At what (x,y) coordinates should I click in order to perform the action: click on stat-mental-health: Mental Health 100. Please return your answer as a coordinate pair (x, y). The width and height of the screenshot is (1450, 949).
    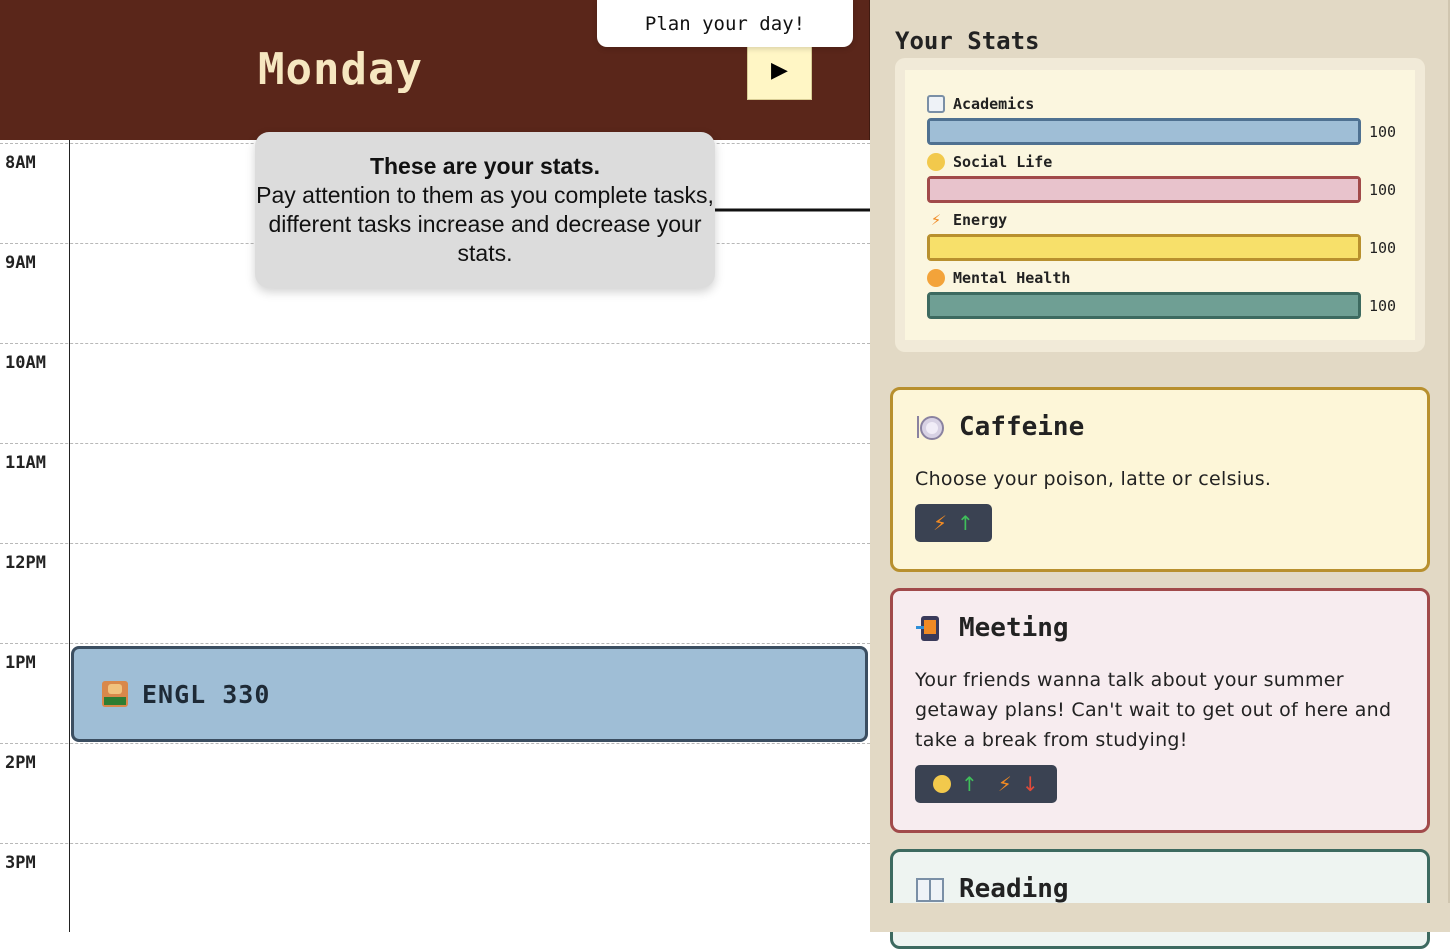
    Looking at the image, I should click on (1167, 292).